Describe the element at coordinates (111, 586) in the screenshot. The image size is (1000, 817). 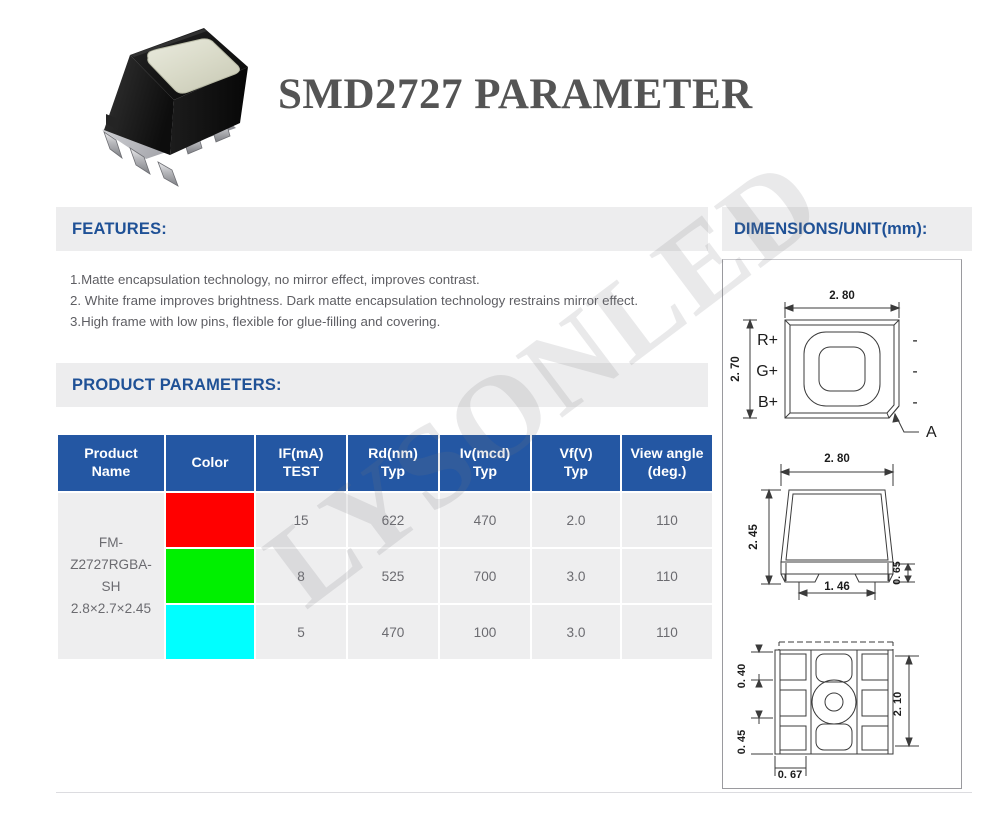
I see `product-name-line-3: SH` at that location.